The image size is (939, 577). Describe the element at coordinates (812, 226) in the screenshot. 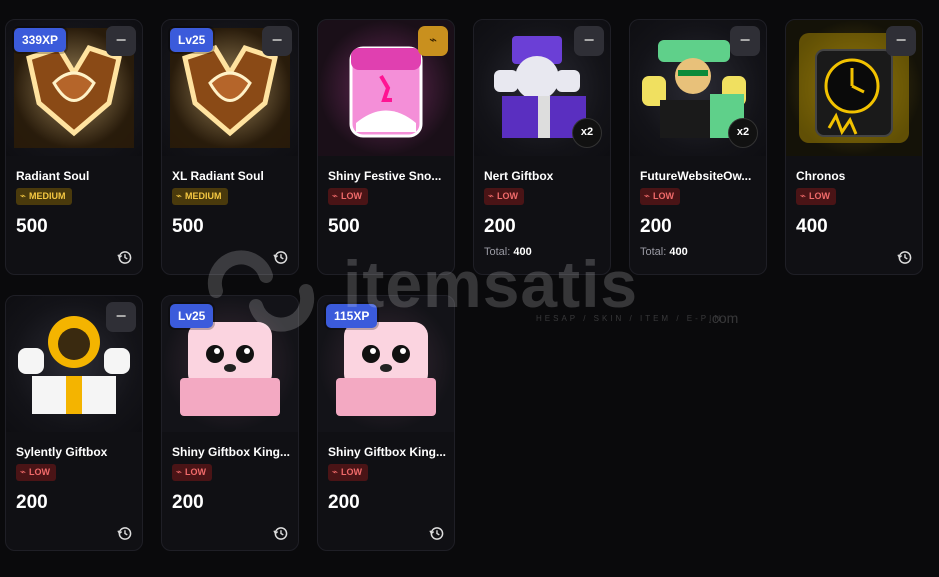

I see `item-value: 400` at that location.